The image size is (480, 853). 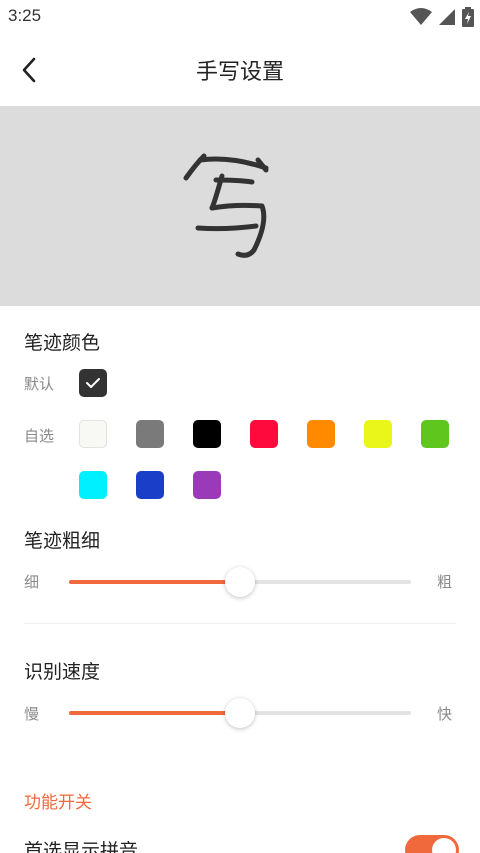 I want to click on status-icons, so click(x=442, y=17).